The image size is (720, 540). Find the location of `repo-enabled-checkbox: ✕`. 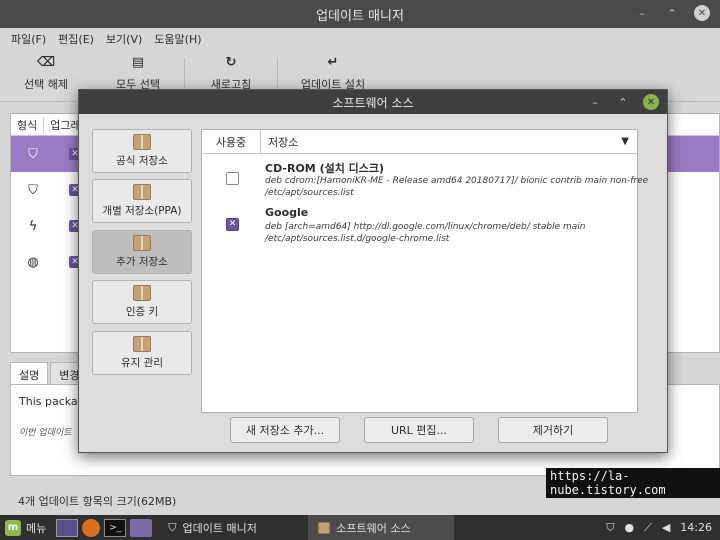

repo-enabled-checkbox: ✕ is located at coordinates (232, 224).